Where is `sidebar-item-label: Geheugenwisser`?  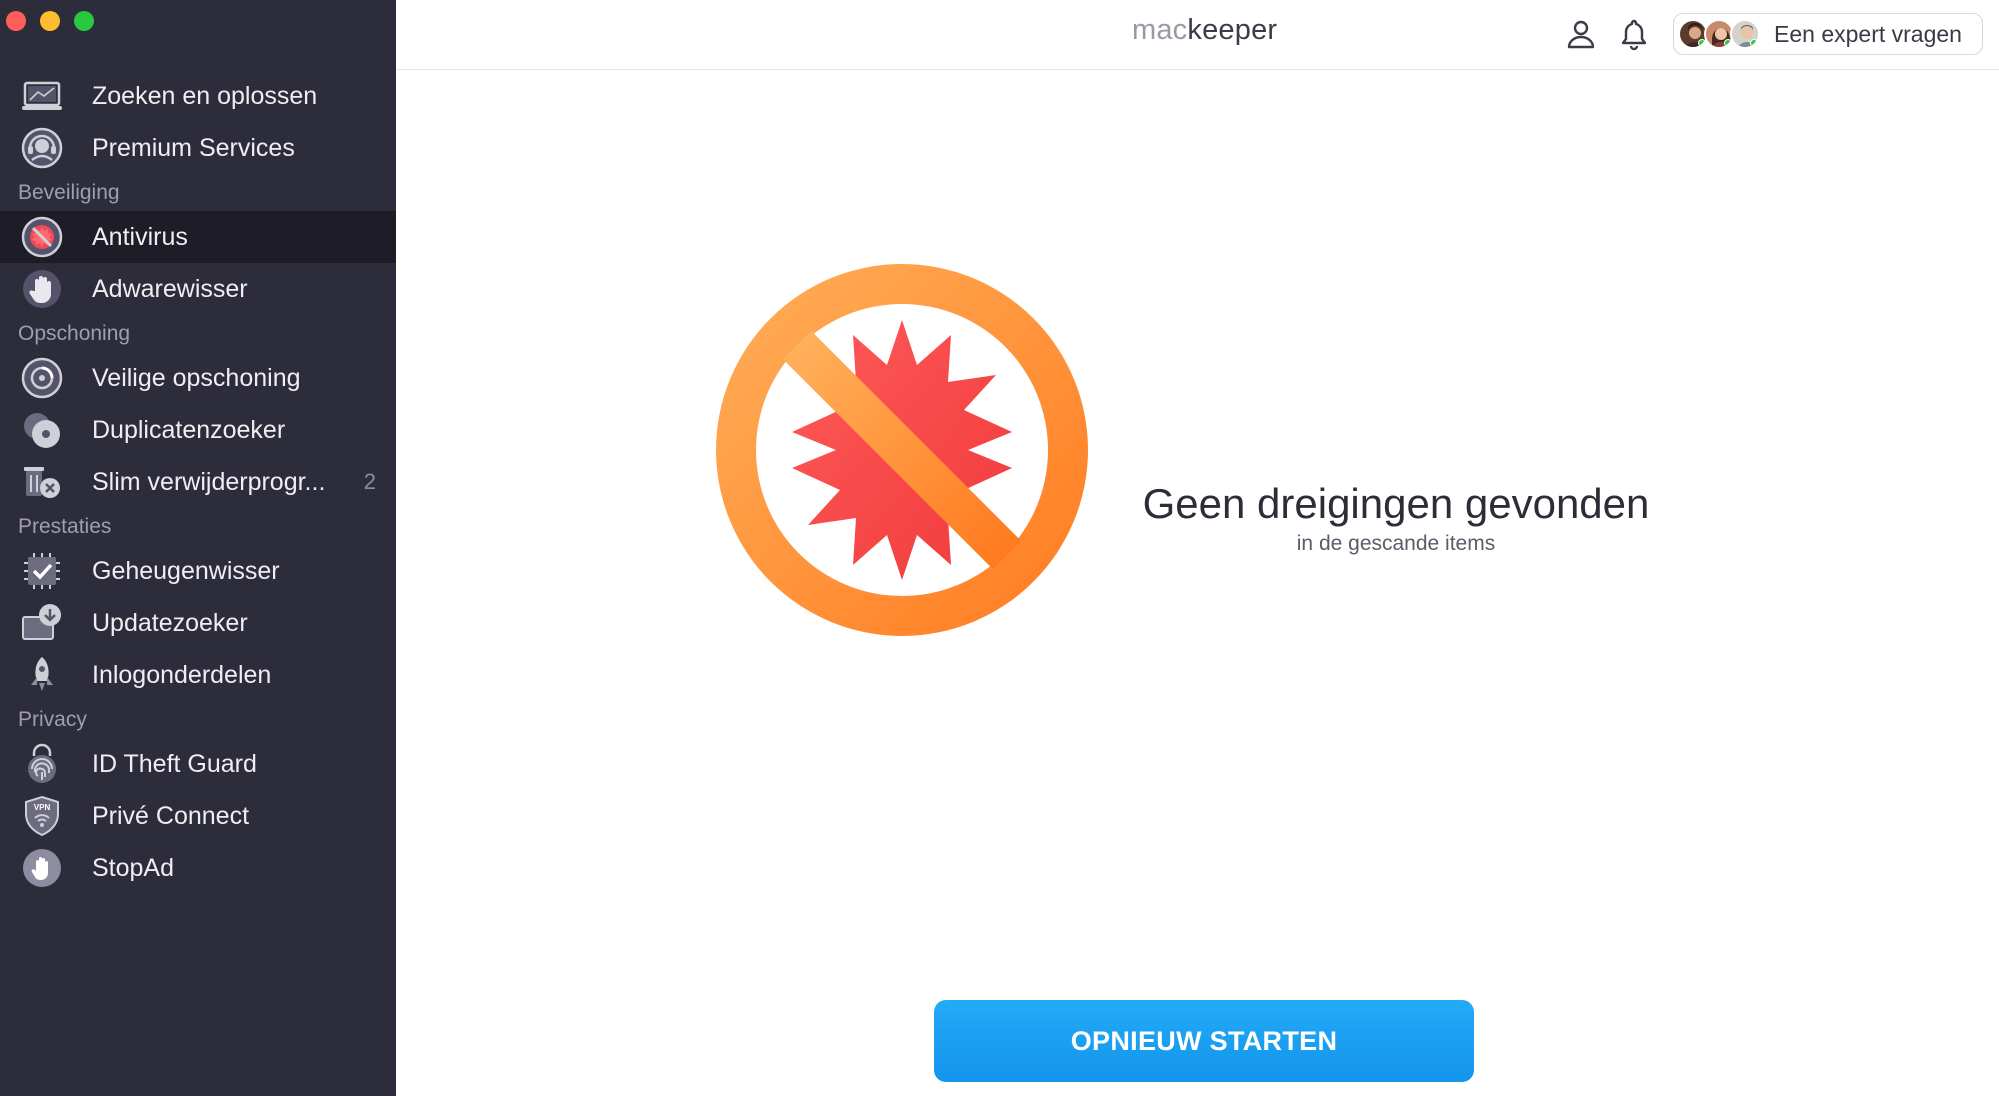 sidebar-item-label: Geheugenwisser is located at coordinates (186, 570).